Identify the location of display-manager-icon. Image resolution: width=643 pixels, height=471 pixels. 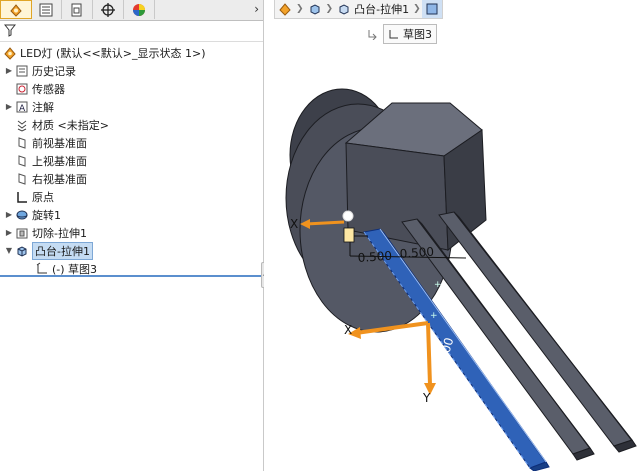
(139, 9).